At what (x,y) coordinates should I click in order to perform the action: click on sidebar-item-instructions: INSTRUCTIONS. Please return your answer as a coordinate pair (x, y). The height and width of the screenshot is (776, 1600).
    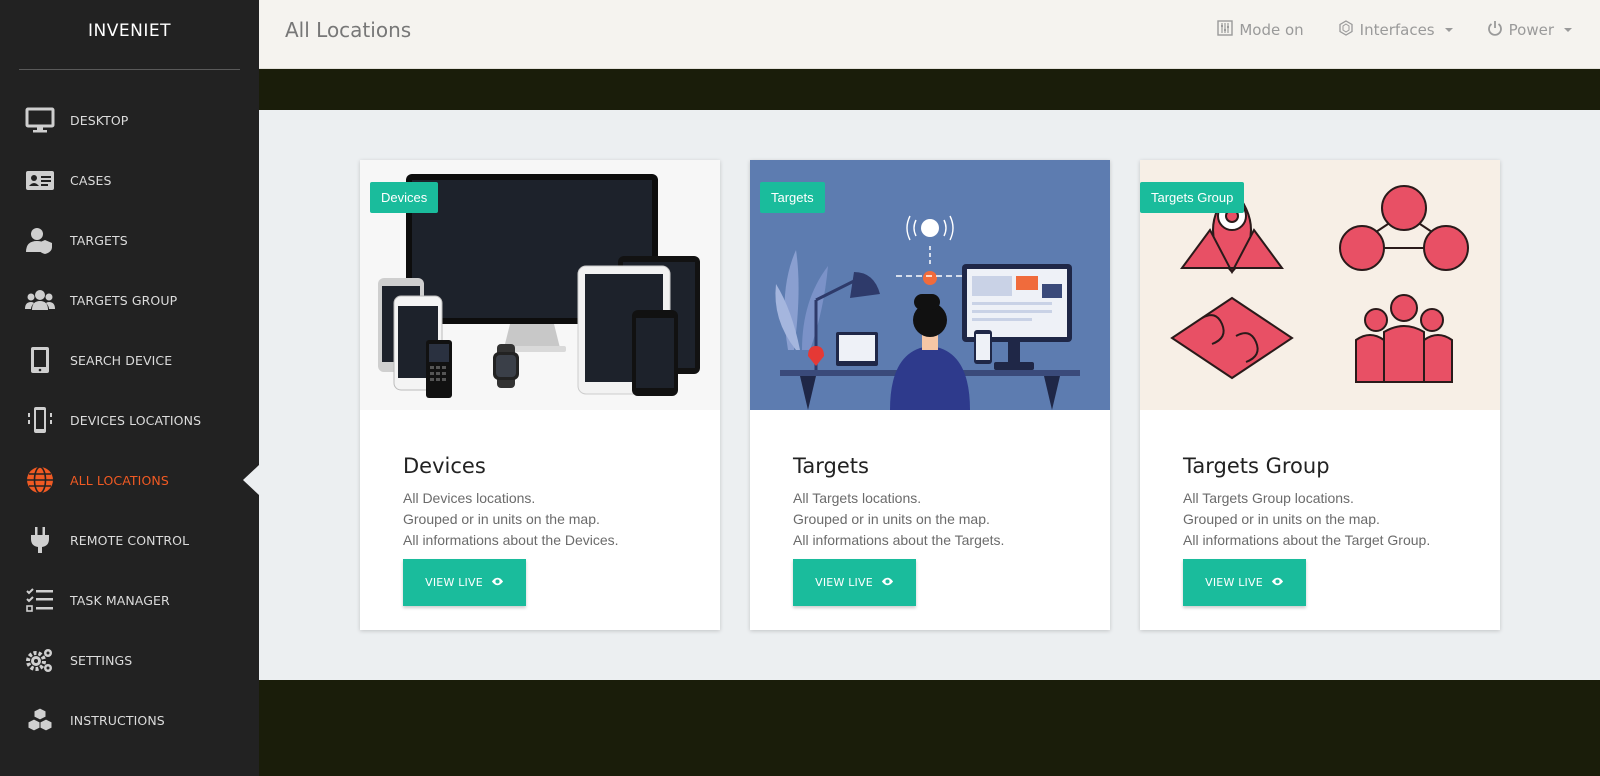
    Looking at the image, I should click on (129, 720).